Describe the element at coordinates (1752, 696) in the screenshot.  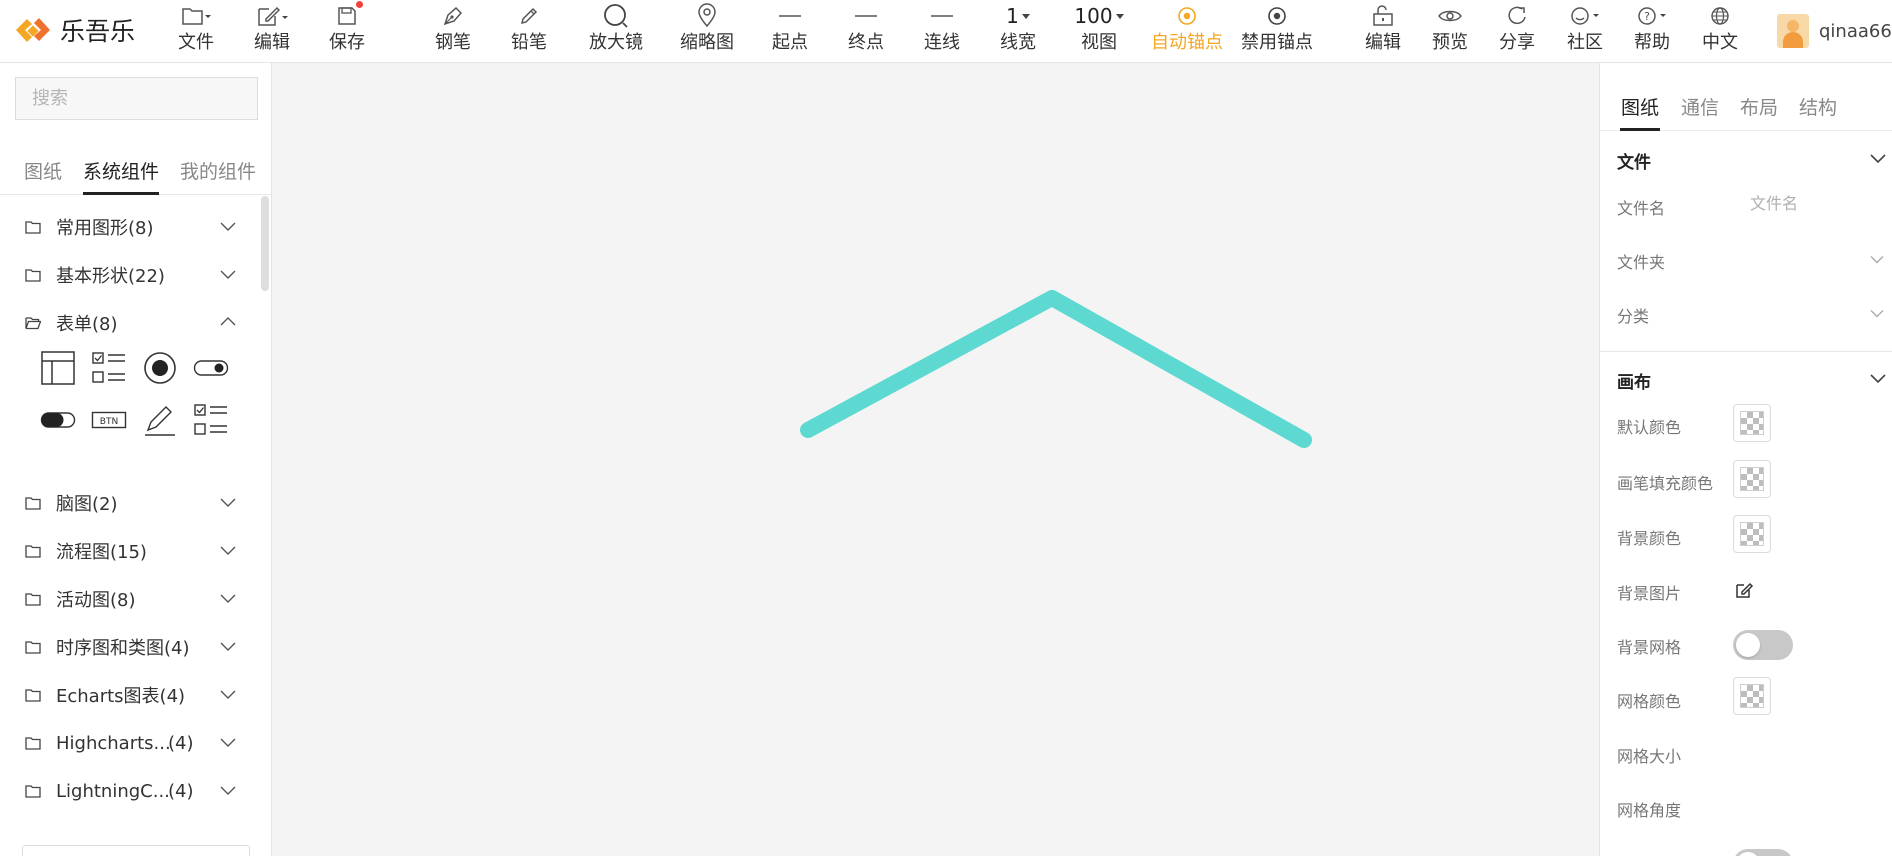
I see `grid-color-swatch` at that location.